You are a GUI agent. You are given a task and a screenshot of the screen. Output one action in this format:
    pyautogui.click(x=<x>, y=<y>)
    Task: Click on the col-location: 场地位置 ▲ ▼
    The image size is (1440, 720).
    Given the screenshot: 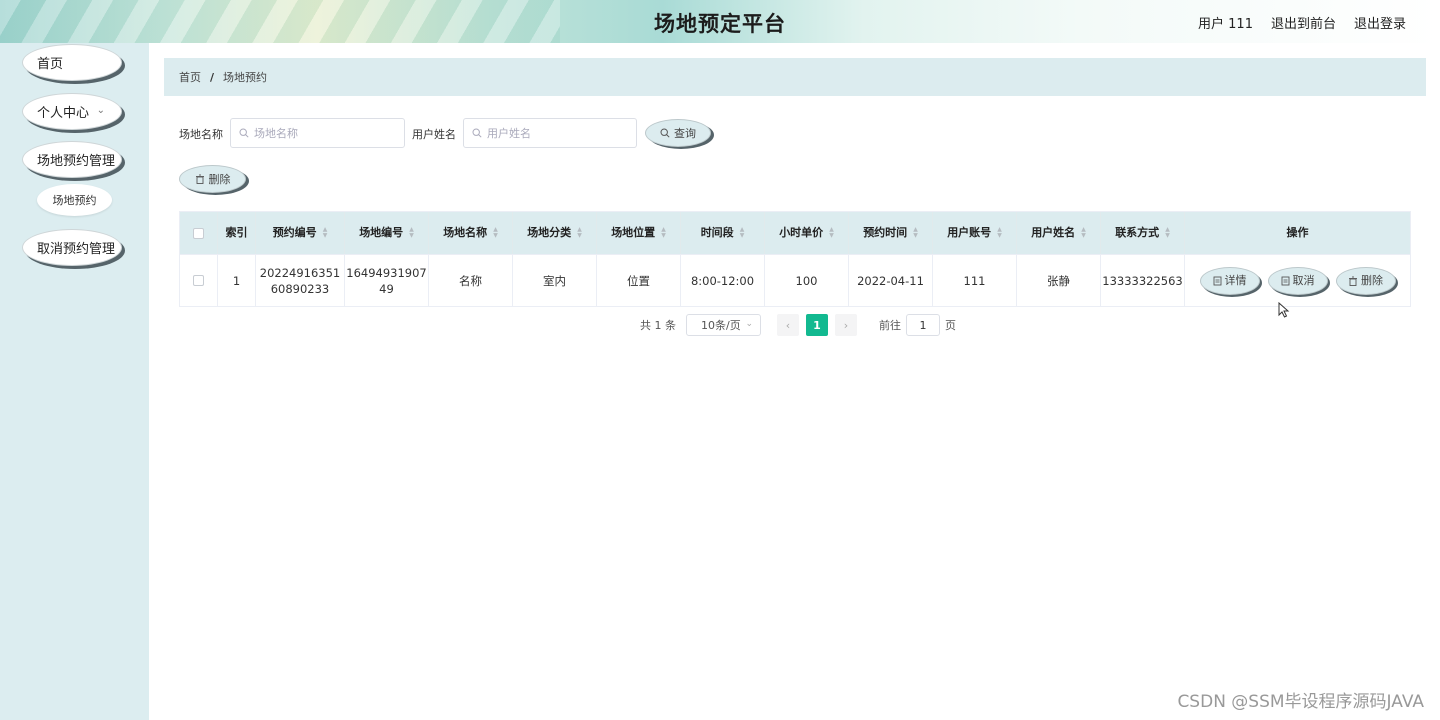 What is the action you would take?
    pyautogui.click(x=639, y=233)
    